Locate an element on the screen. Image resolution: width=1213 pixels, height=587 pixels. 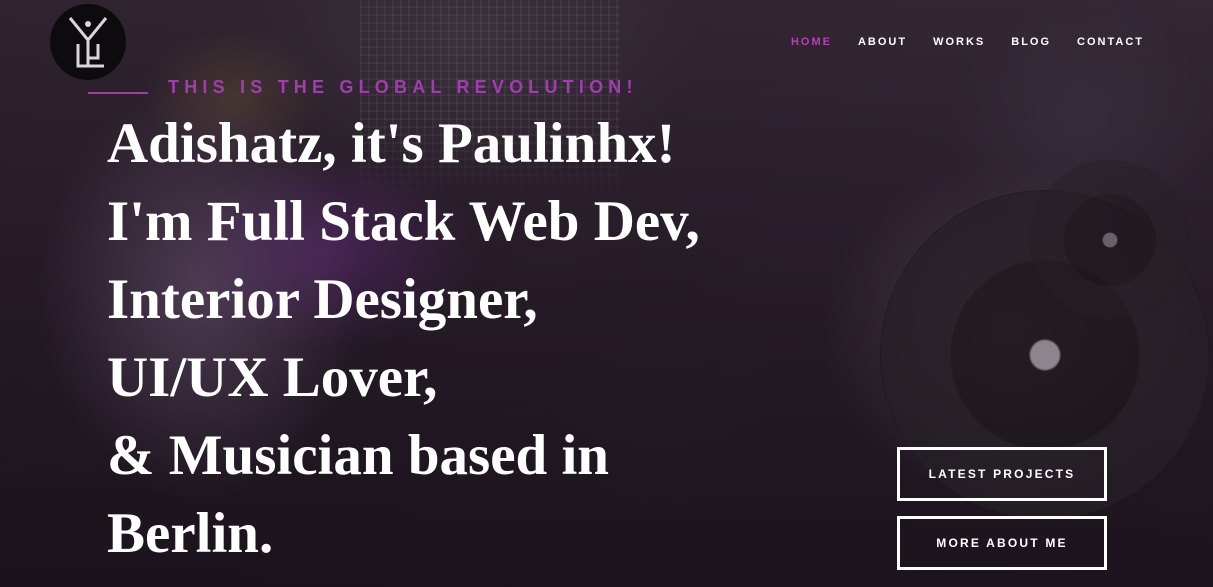
nav-item-blog: BLOG is located at coordinates (1031, 42).